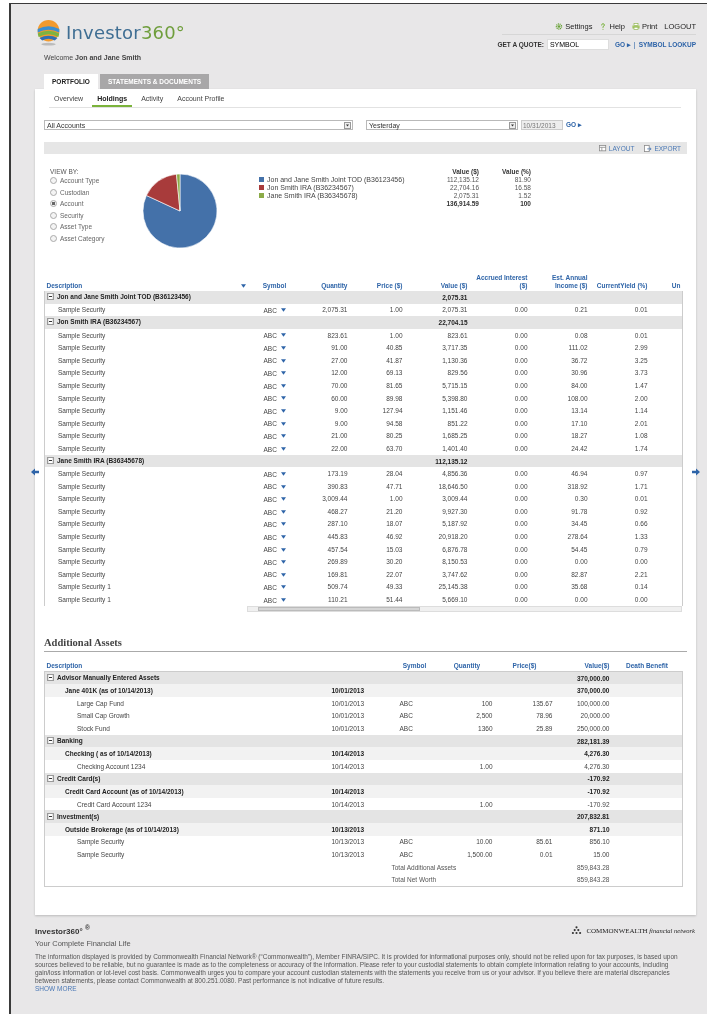 This screenshot has height=1015, width=709. What do you see at coordinates (63, 930) in the screenshot?
I see `footer-brand: Investor360° $^{®}$` at bounding box center [63, 930].